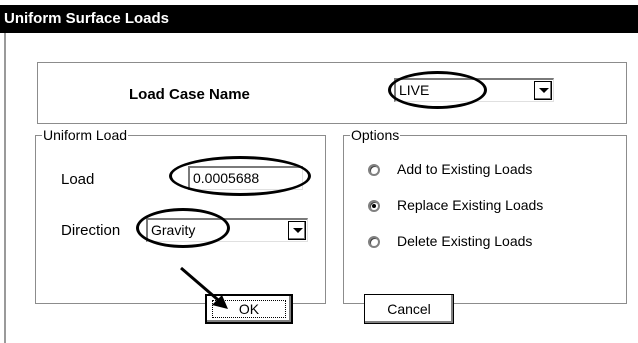 This screenshot has height=343, width=638. What do you see at coordinates (474, 90) in the screenshot?
I see `load-case-dropdown: LIVE` at bounding box center [474, 90].